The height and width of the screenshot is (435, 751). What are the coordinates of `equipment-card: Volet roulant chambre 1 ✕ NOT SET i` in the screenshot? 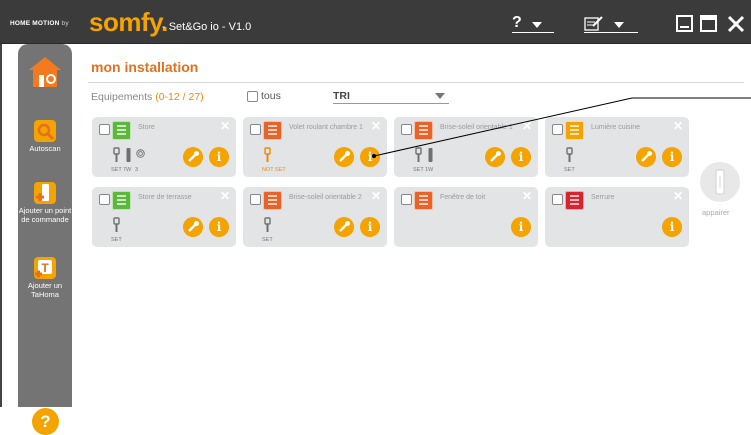 It's located at (315, 147).